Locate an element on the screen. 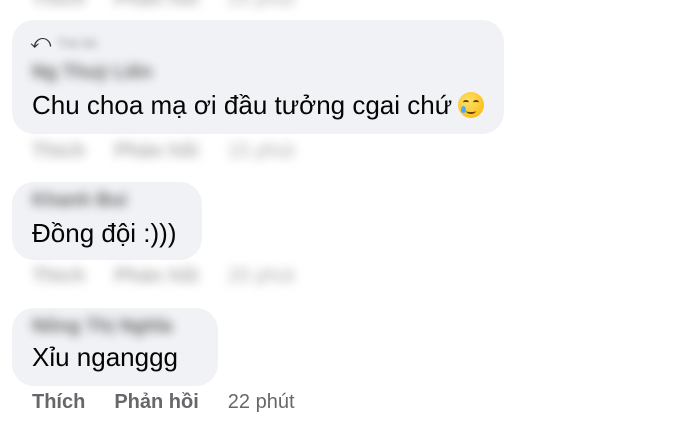 This screenshot has height=424, width=699. comment-author: Nông Thị Nghĩa is located at coordinates (102, 327).